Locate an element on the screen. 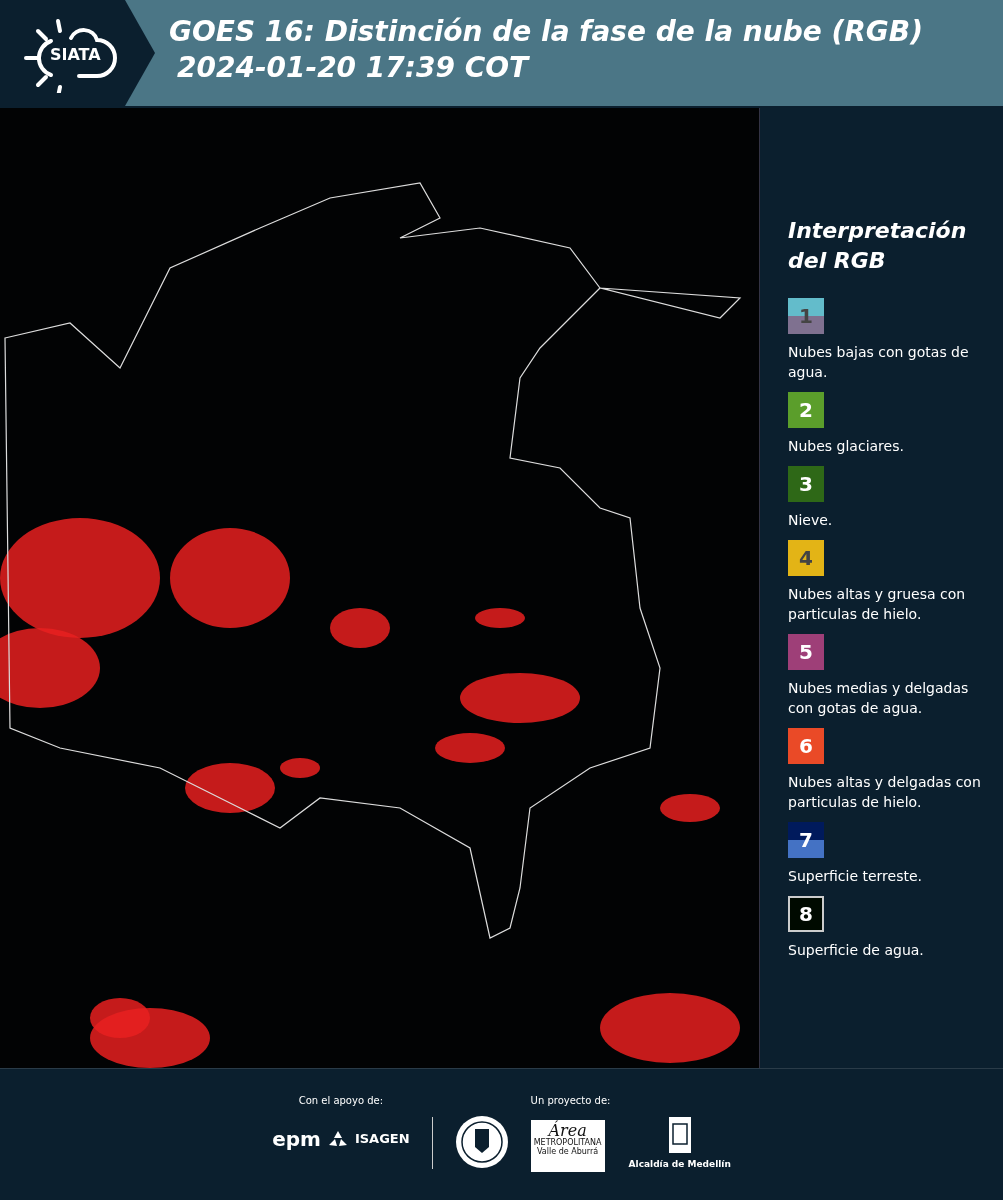 This screenshot has height=1200, width=1003. swatch-number: 3 is located at coordinates (806, 484).